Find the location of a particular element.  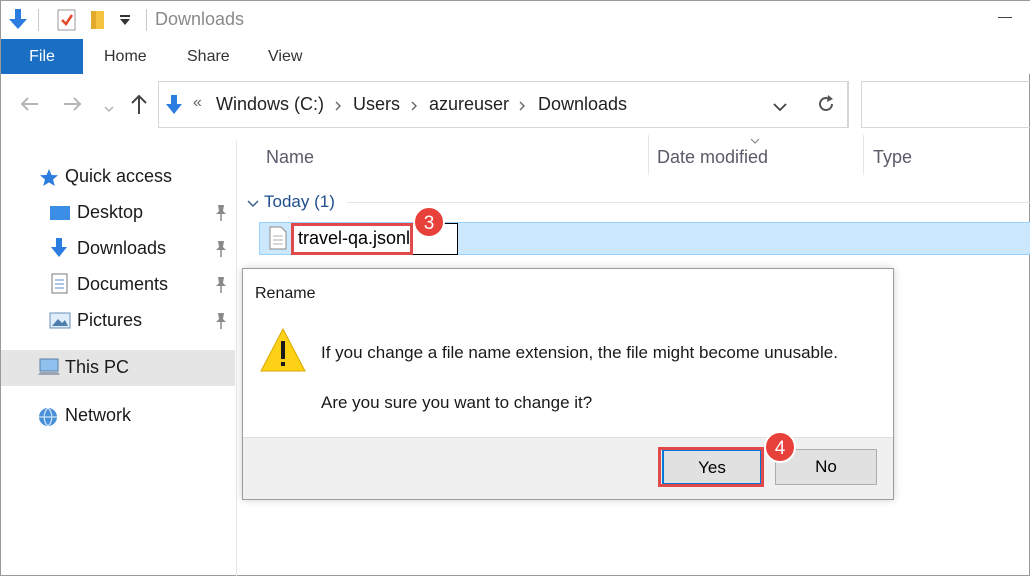

breadcrumb-windows-c: Windows (C:) is located at coordinates (270, 104).